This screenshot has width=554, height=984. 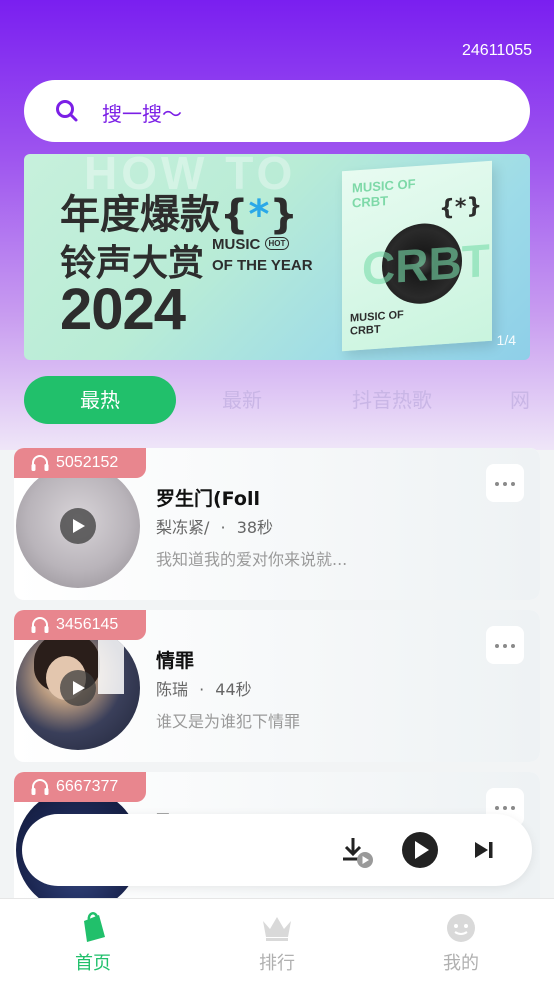 I want to click on play-count: 3456145, so click(x=87, y=624).